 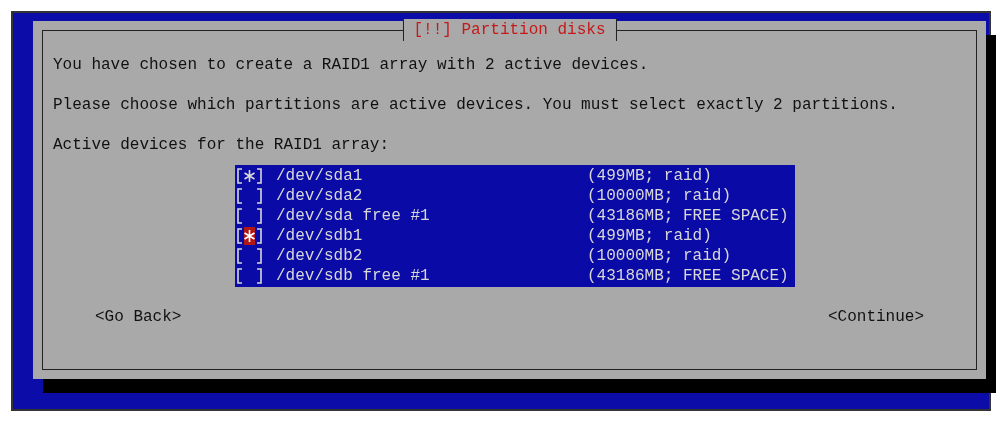 What do you see at coordinates (476, 105) in the screenshot?
I see `message-text: Please choose which partitions are active devices. You must select exactly 2 partitions.` at bounding box center [476, 105].